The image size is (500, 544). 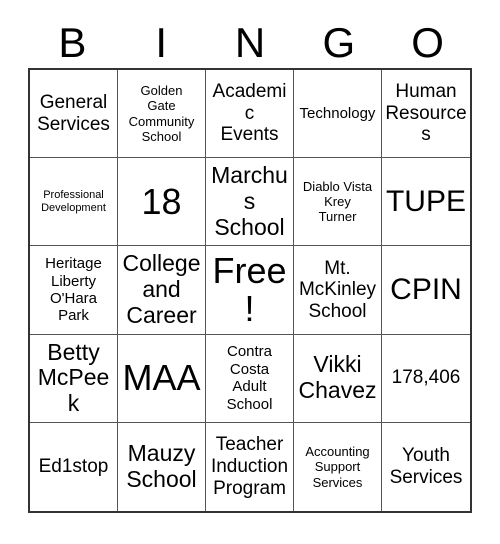 I want to click on bingo-cell-label: Vikki Chavez, so click(x=337, y=377).